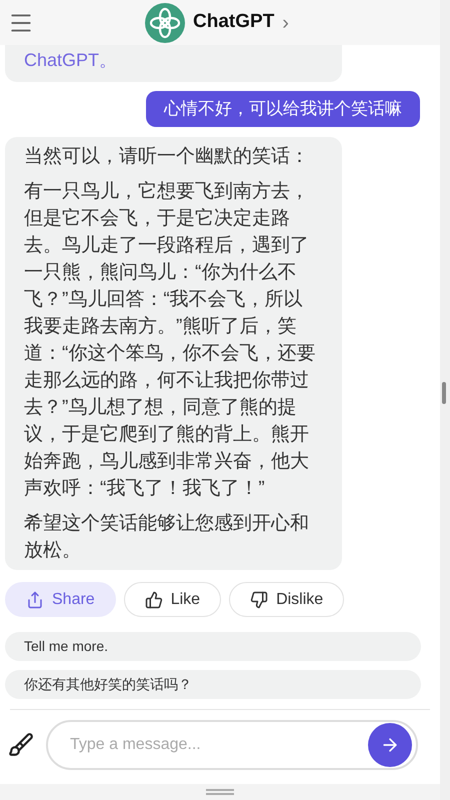  Describe the element at coordinates (167, 157) in the screenshot. I see `message-text: 当然可以，请听一个幽默的笑话：` at that location.